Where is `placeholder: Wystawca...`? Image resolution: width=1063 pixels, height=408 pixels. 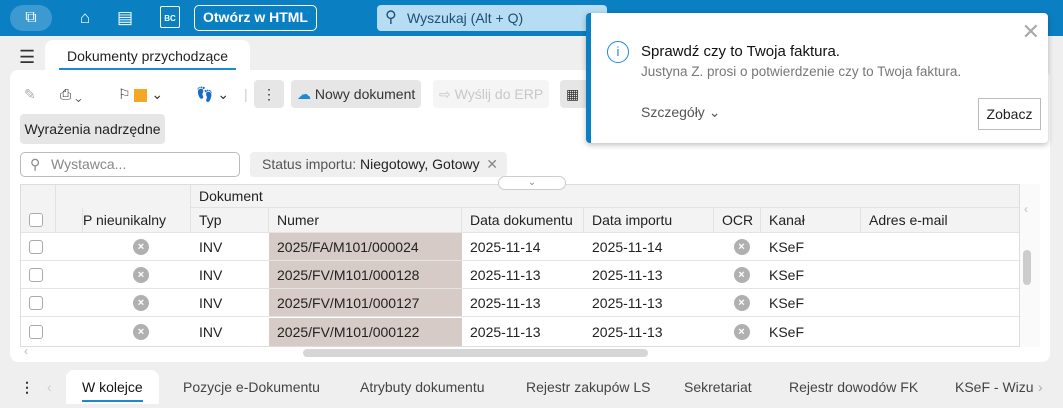 placeholder: Wystawca... is located at coordinates (89, 164).